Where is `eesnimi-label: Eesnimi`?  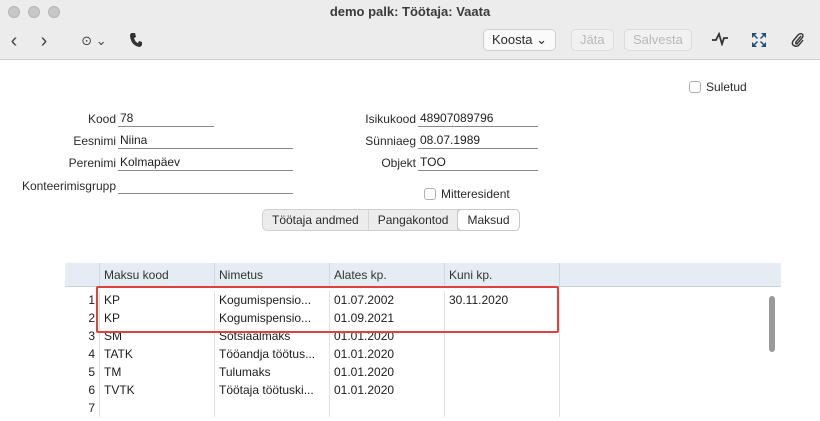
eesnimi-label: Eesnimi is located at coordinates (94, 141).